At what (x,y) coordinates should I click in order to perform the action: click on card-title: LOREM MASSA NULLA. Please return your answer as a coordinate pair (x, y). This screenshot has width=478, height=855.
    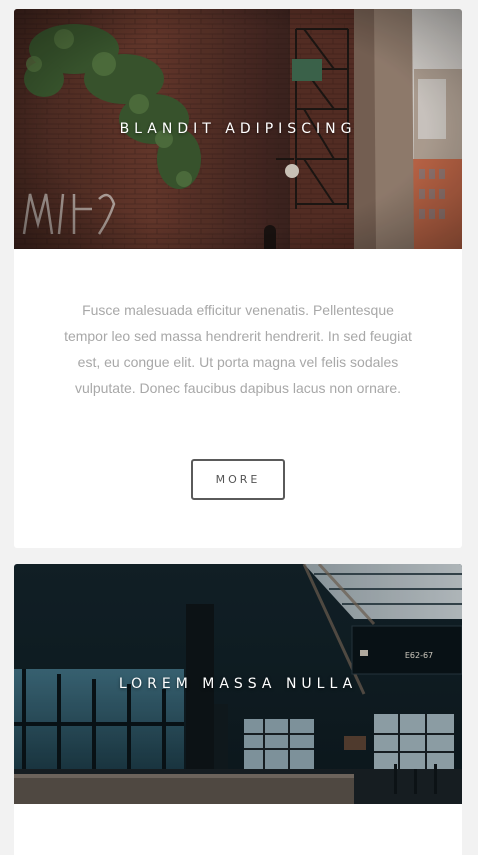
    Looking at the image, I should click on (238, 684).